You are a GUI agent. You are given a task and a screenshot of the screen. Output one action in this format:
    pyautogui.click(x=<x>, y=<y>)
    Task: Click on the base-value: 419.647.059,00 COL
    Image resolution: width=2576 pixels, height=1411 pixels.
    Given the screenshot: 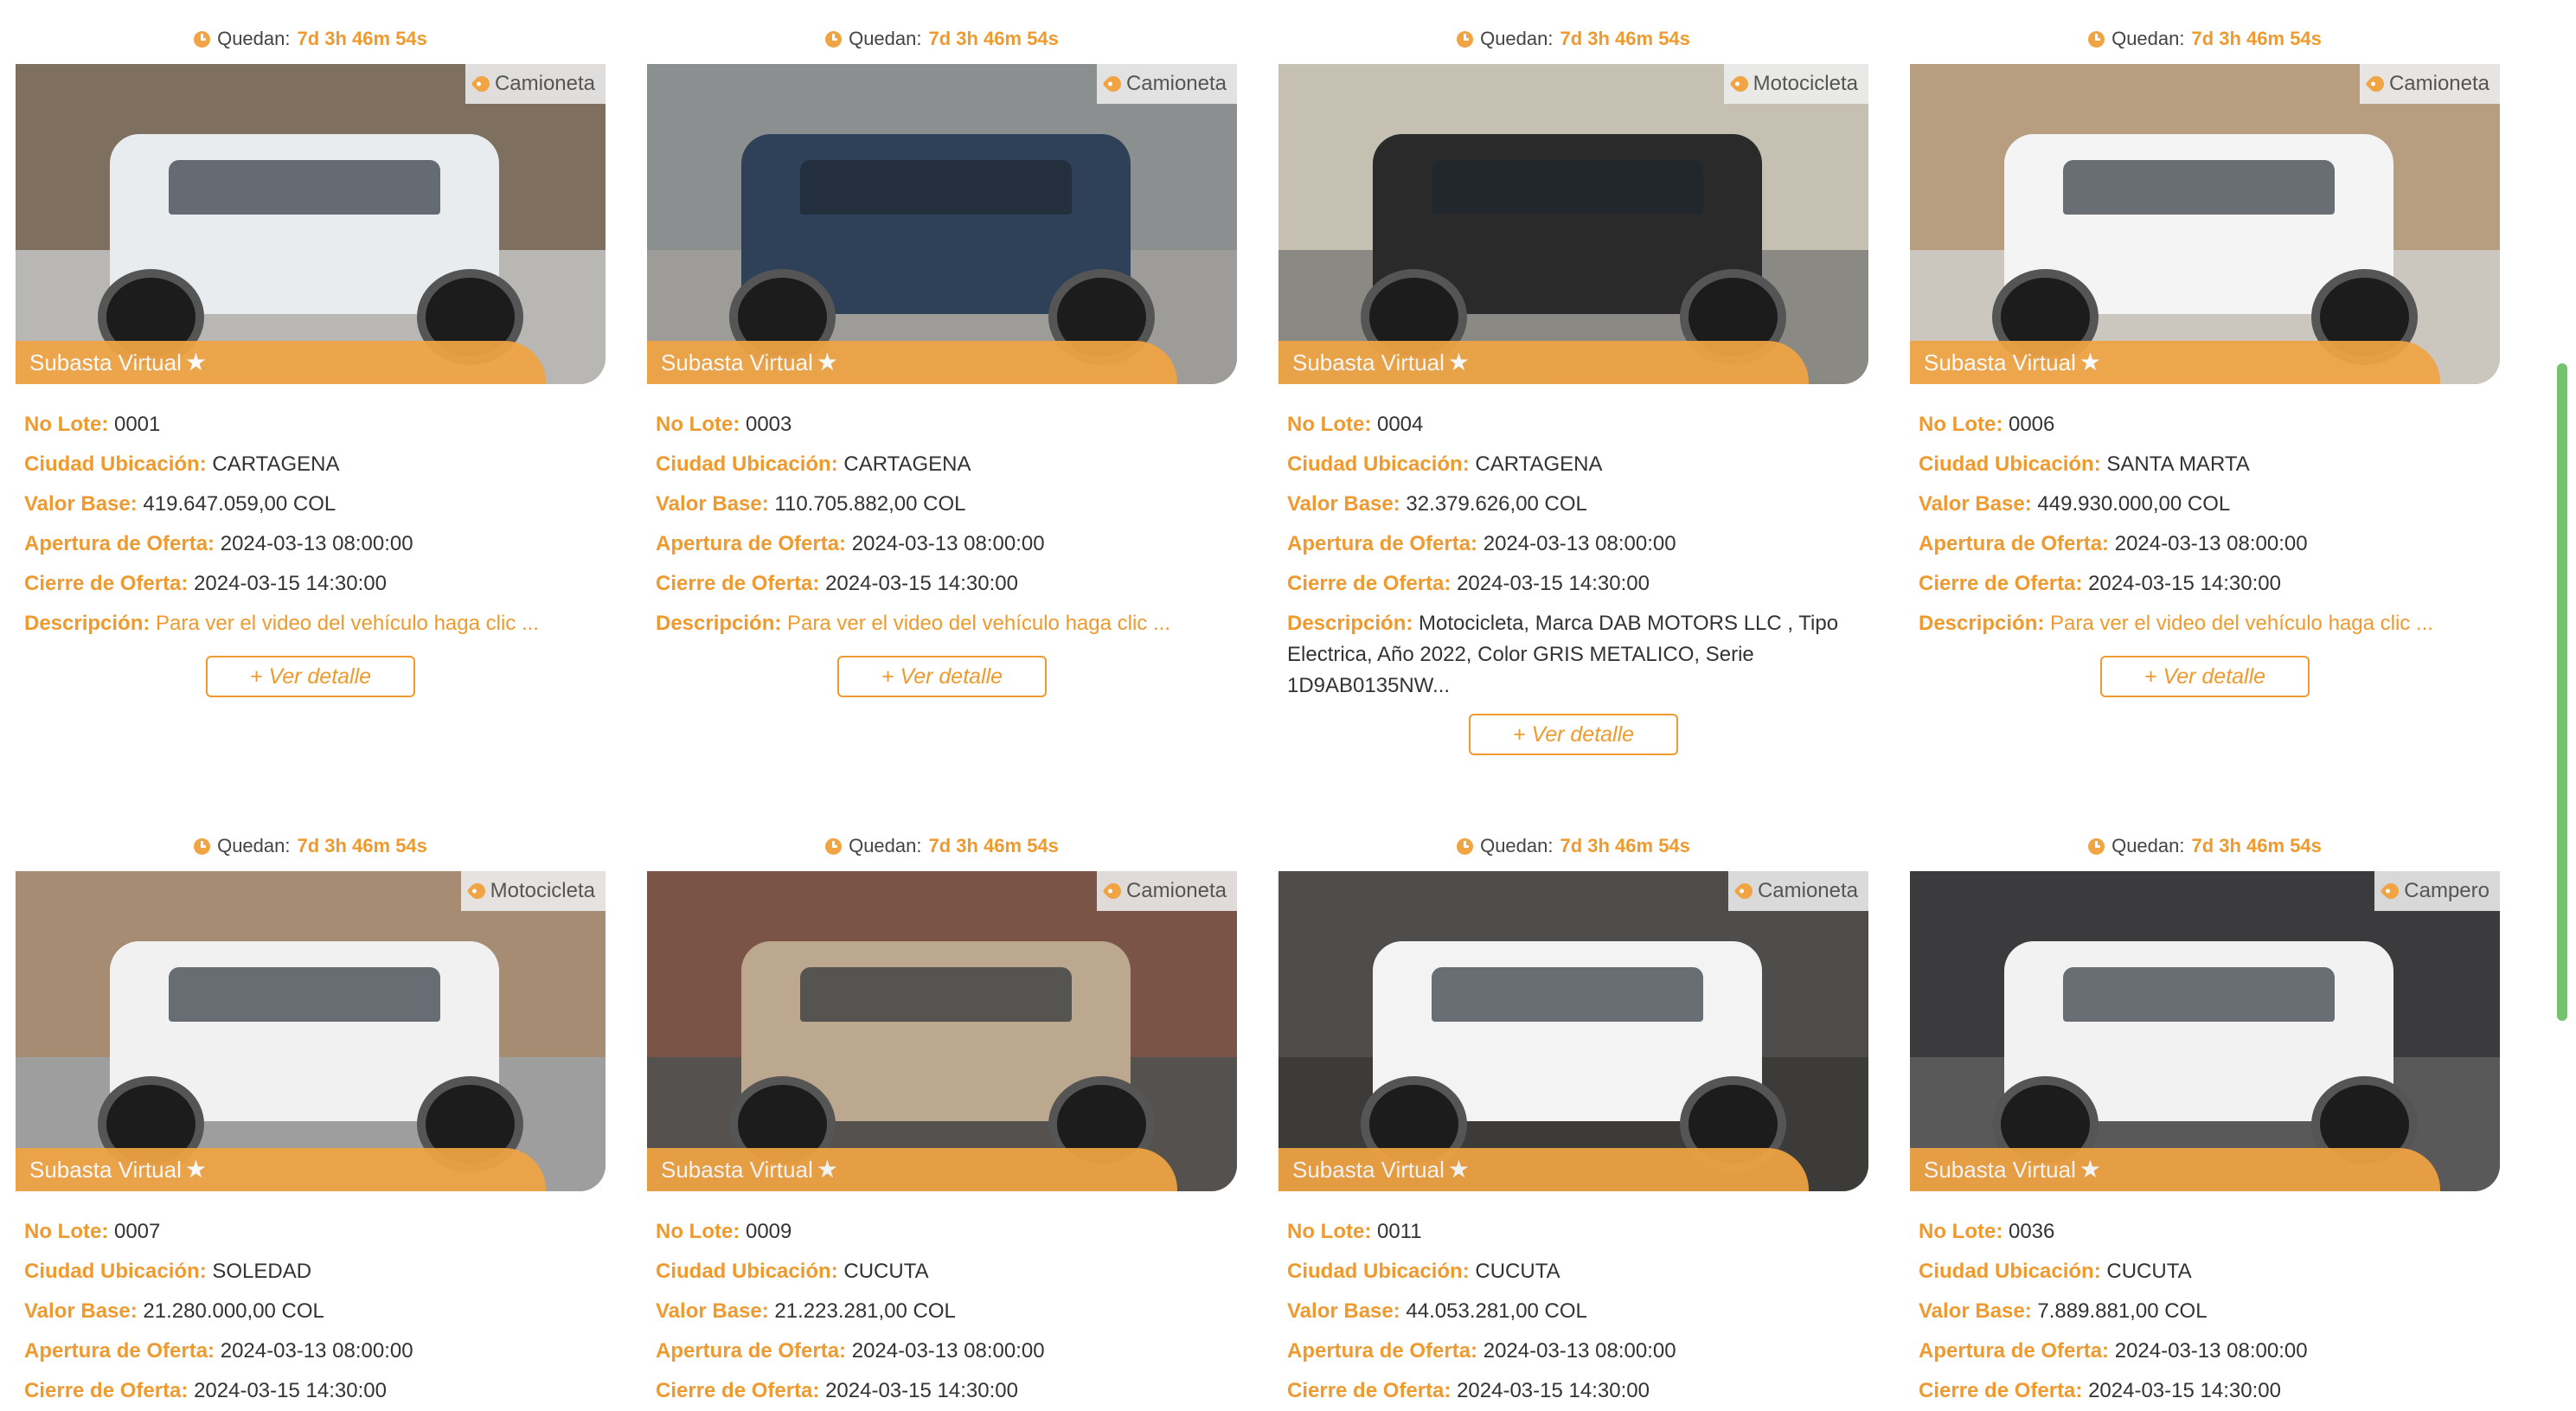 What is the action you would take?
    pyautogui.click(x=240, y=504)
    